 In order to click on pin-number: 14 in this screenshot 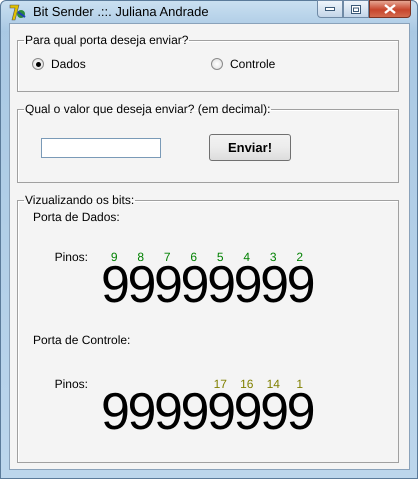, I will do `click(273, 385)`.